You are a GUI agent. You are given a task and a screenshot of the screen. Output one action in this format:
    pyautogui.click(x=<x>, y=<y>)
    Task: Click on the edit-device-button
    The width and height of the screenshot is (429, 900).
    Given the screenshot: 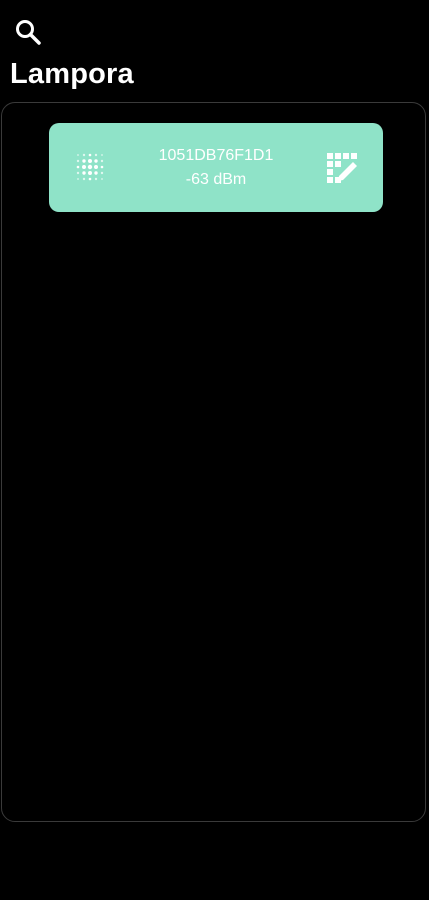 What is the action you would take?
    pyautogui.click(x=342, y=168)
    